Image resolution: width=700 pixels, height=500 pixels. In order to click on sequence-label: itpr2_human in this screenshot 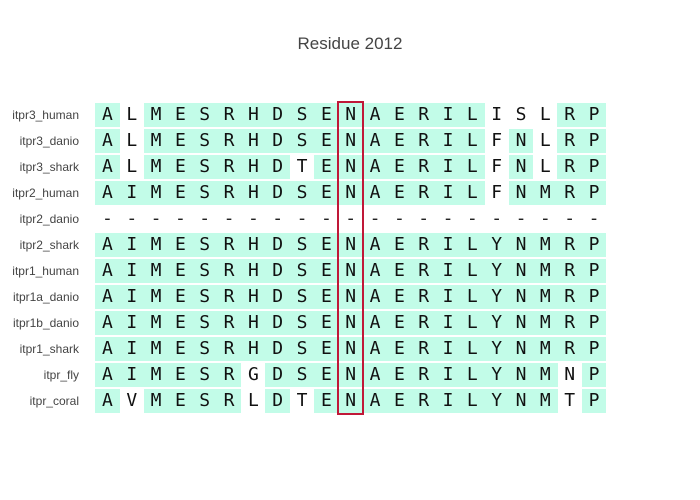, I will do `click(45, 193)`.